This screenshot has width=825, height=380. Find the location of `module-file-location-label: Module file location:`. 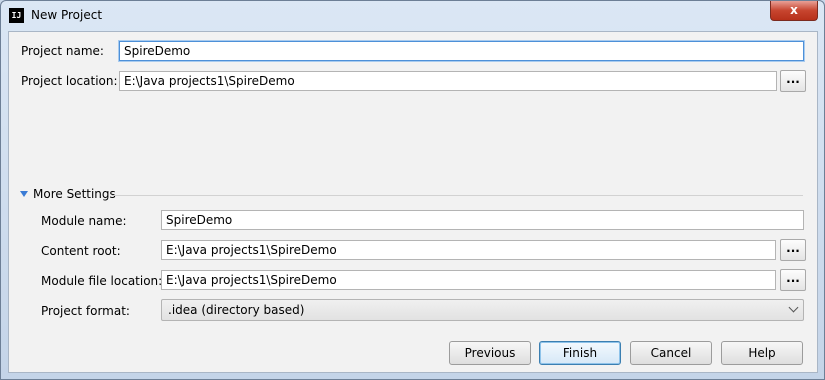

module-file-location-label: Module file location: is located at coordinates (102, 281).